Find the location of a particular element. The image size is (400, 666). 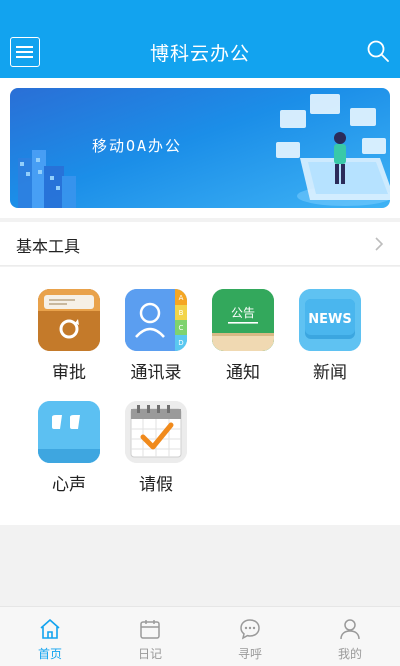

tool-label: 新闻 is located at coordinates (330, 373).